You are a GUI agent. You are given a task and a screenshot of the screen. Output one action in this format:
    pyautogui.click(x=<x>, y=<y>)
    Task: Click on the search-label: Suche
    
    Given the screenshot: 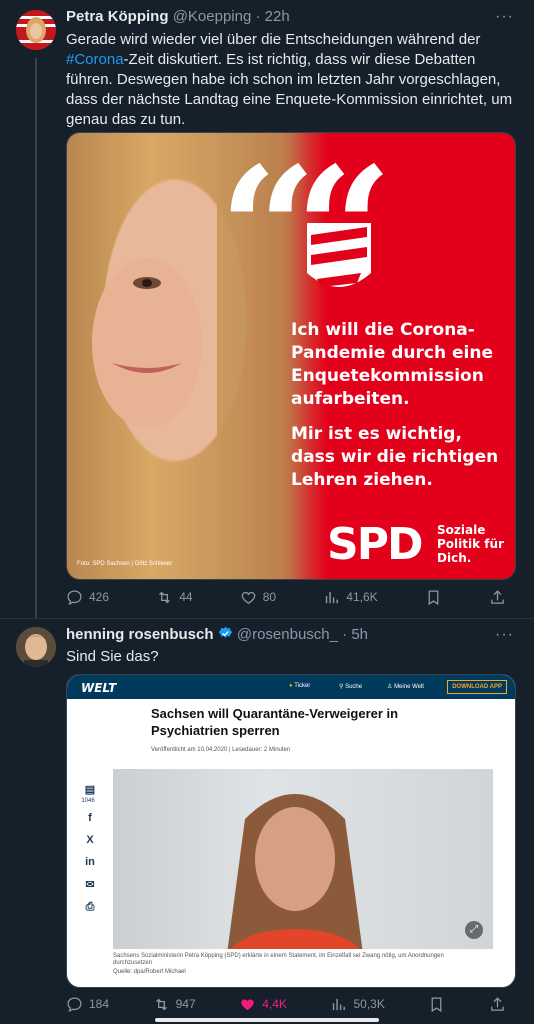 What is the action you would take?
    pyautogui.click(x=354, y=687)
    